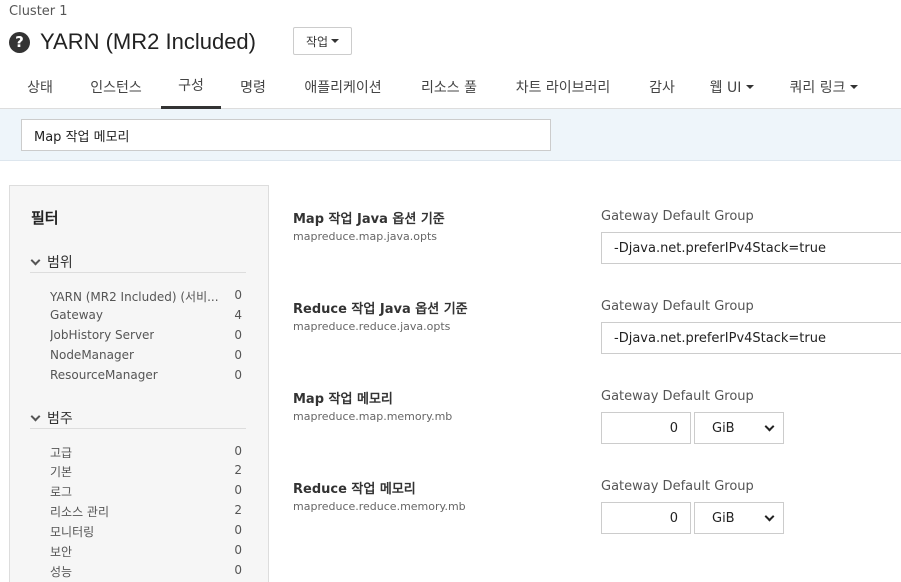 The height and width of the screenshot is (582, 901). I want to click on actions-dropdown-button: 작업, so click(322, 41).